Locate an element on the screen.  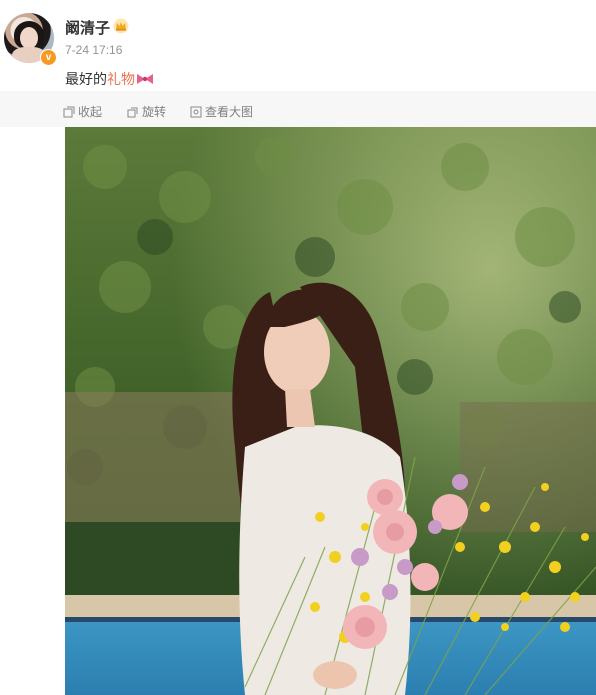
rotate-icon is located at coordinates (132, 112).